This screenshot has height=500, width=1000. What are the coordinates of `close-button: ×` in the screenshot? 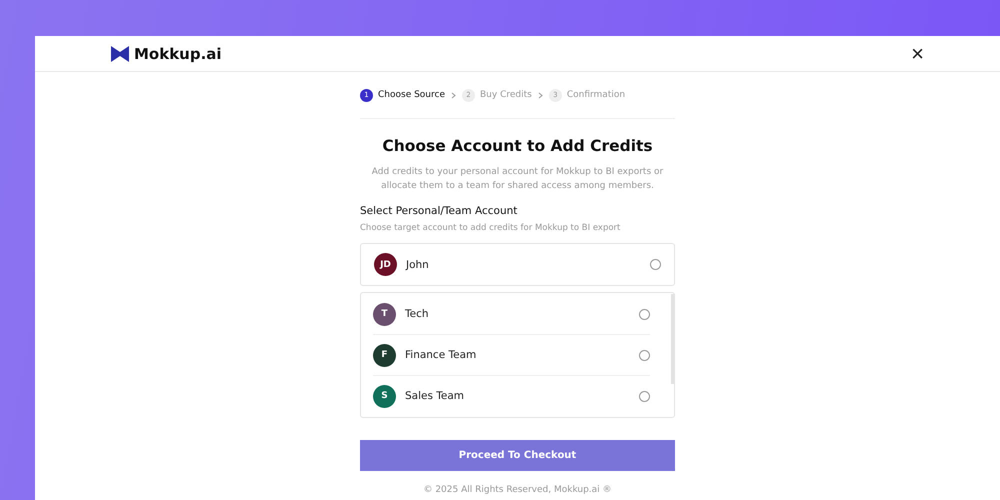 It's located at (917, 53).